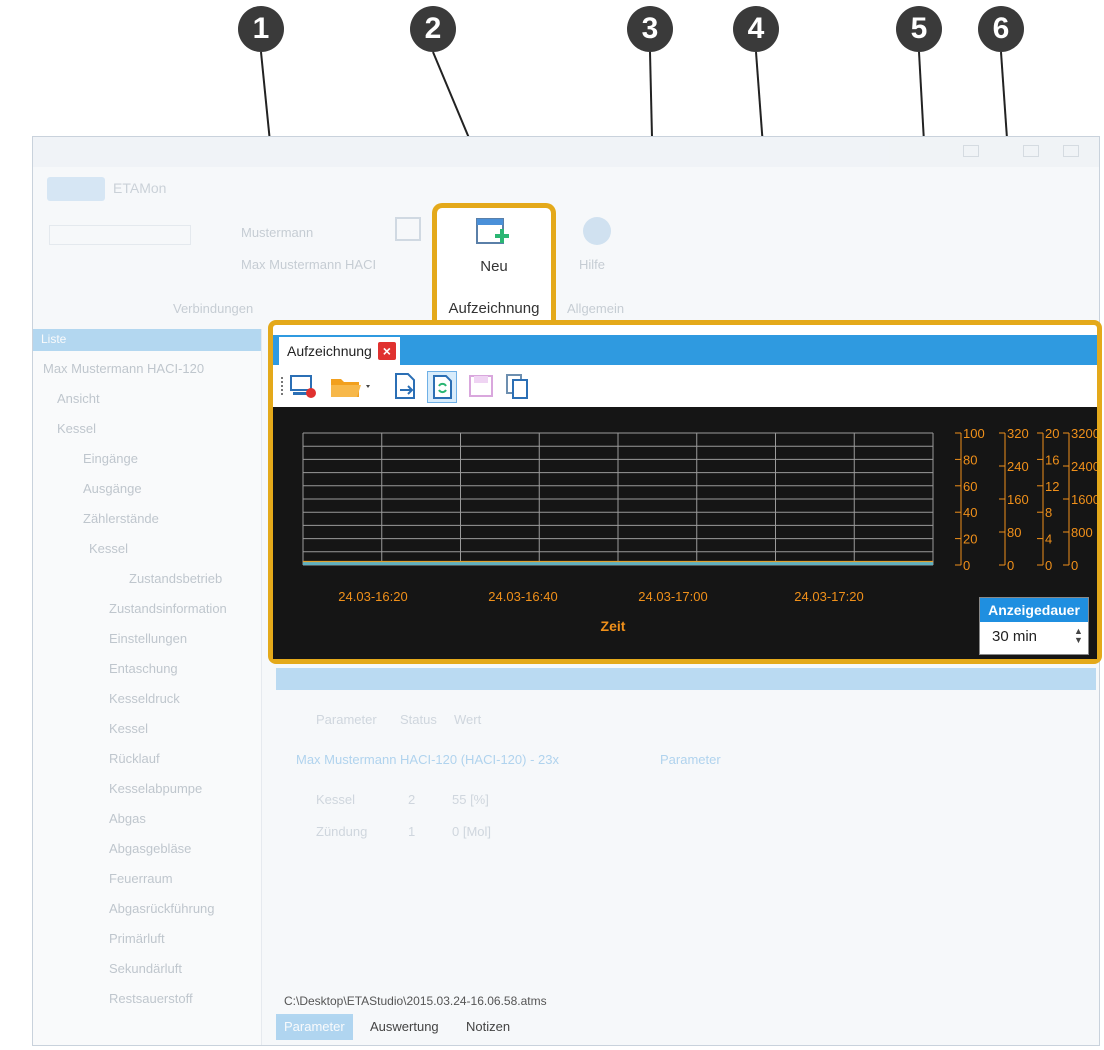 Image resolution: width=1104 pixels, height=1050 pixels. Describe the element at coordinates (151, 998) in the screenshot. I see `tree-item: Restsauerstoff` at that location.